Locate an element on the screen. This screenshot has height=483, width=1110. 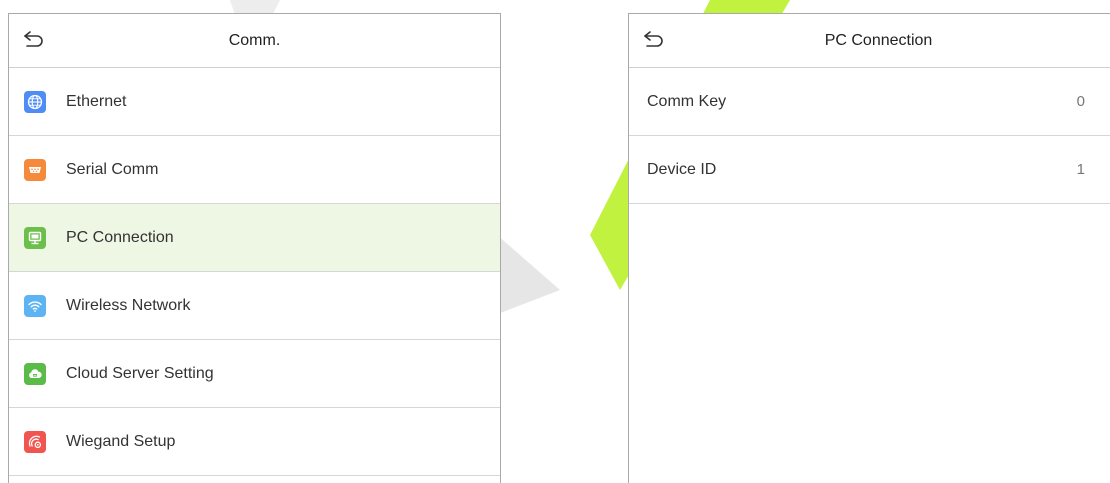
setting-device-id: Device ID 1 is located at coordinates (869, 170).